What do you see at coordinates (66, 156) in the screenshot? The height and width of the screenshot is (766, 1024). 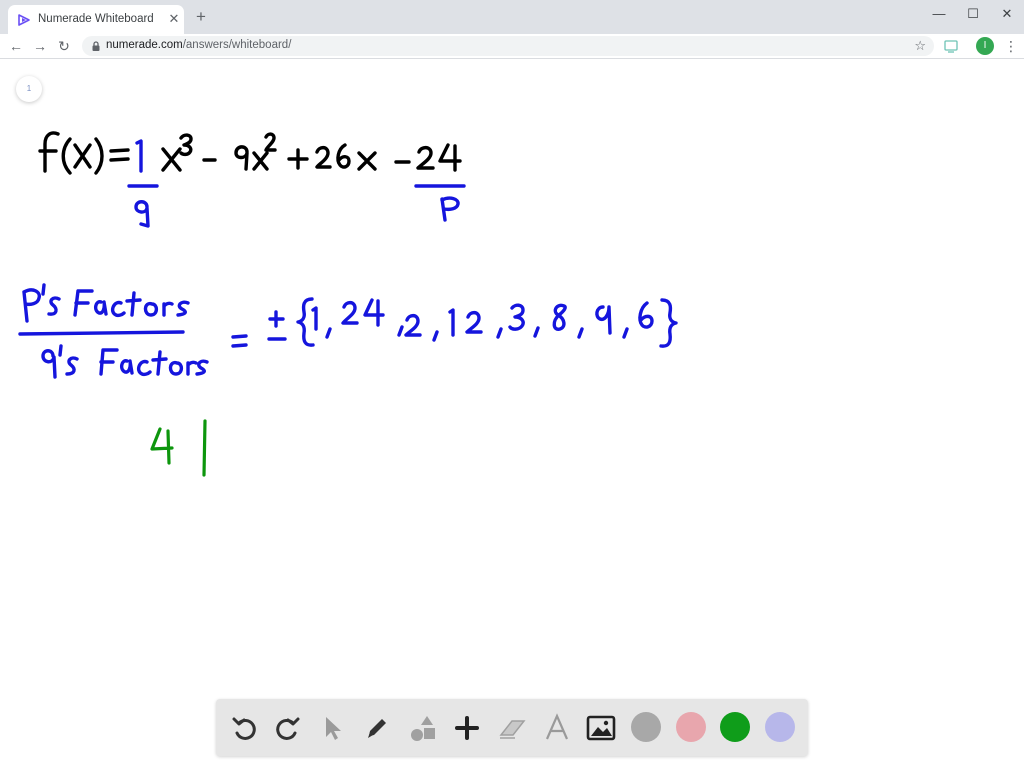 I see `ink-open-paren` at bounding box center [66, 156].